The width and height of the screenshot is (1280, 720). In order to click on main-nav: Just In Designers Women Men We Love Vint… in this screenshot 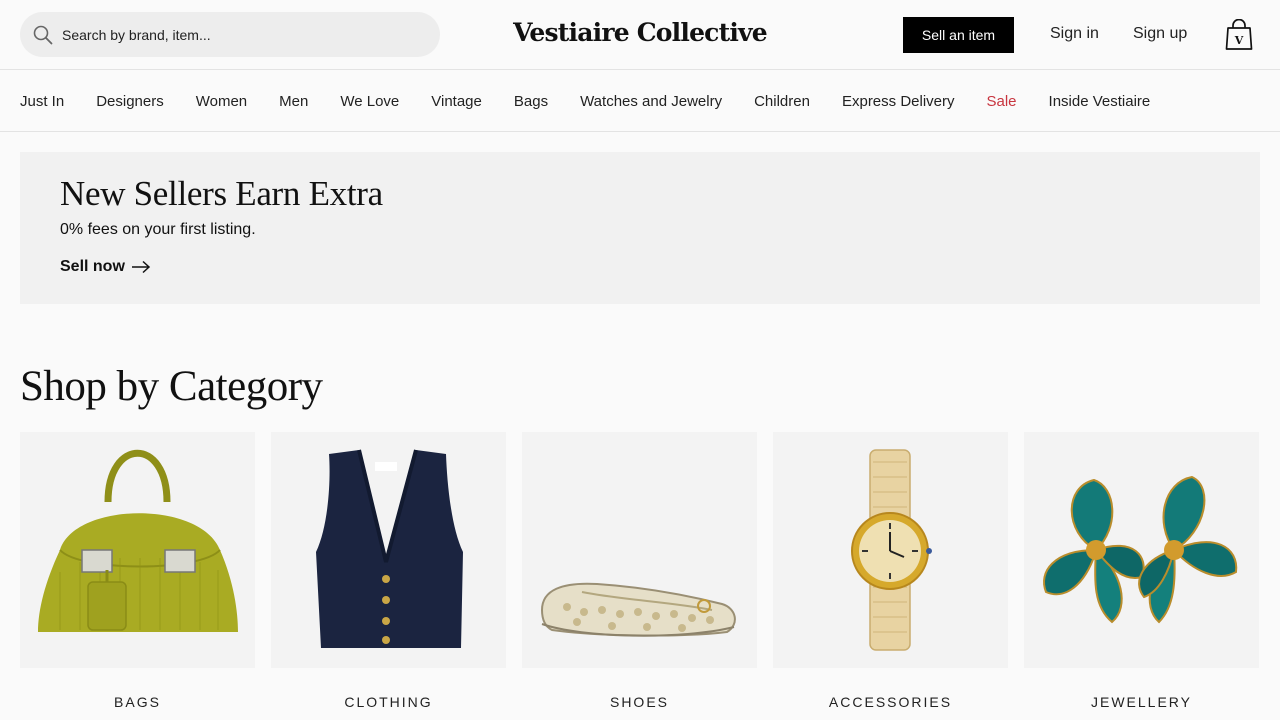, I will do `click(640, 101)`.